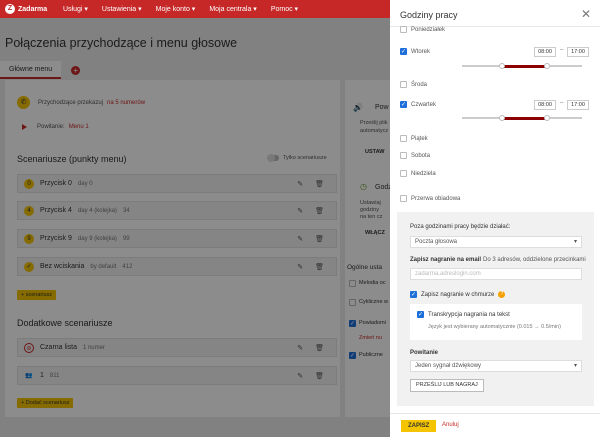 The width and height of the screenshot is (600, 437). What do you see at coordinates (232, 9) in the screenshot?
I see `nav-my-pbx: Moja centrala ▾` at bounding box center [232, 9].